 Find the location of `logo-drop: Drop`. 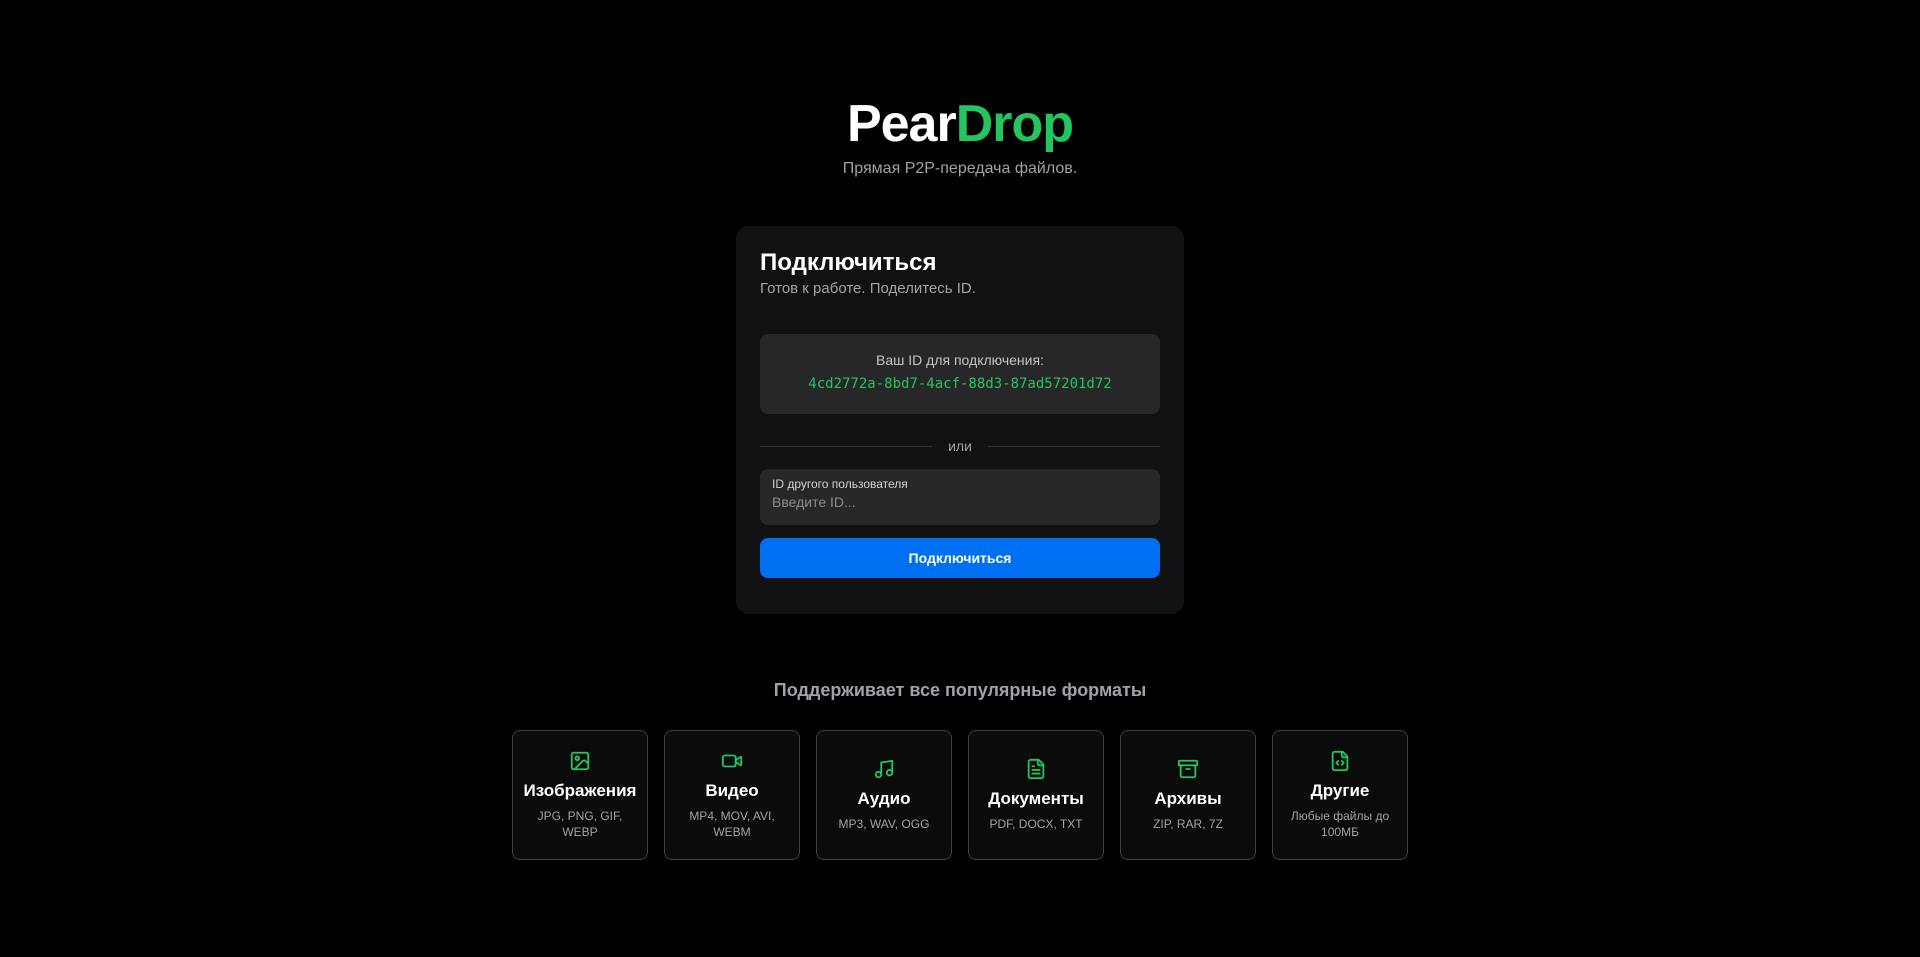

logo-drop: Drop is located at coordinates (1014, 124).